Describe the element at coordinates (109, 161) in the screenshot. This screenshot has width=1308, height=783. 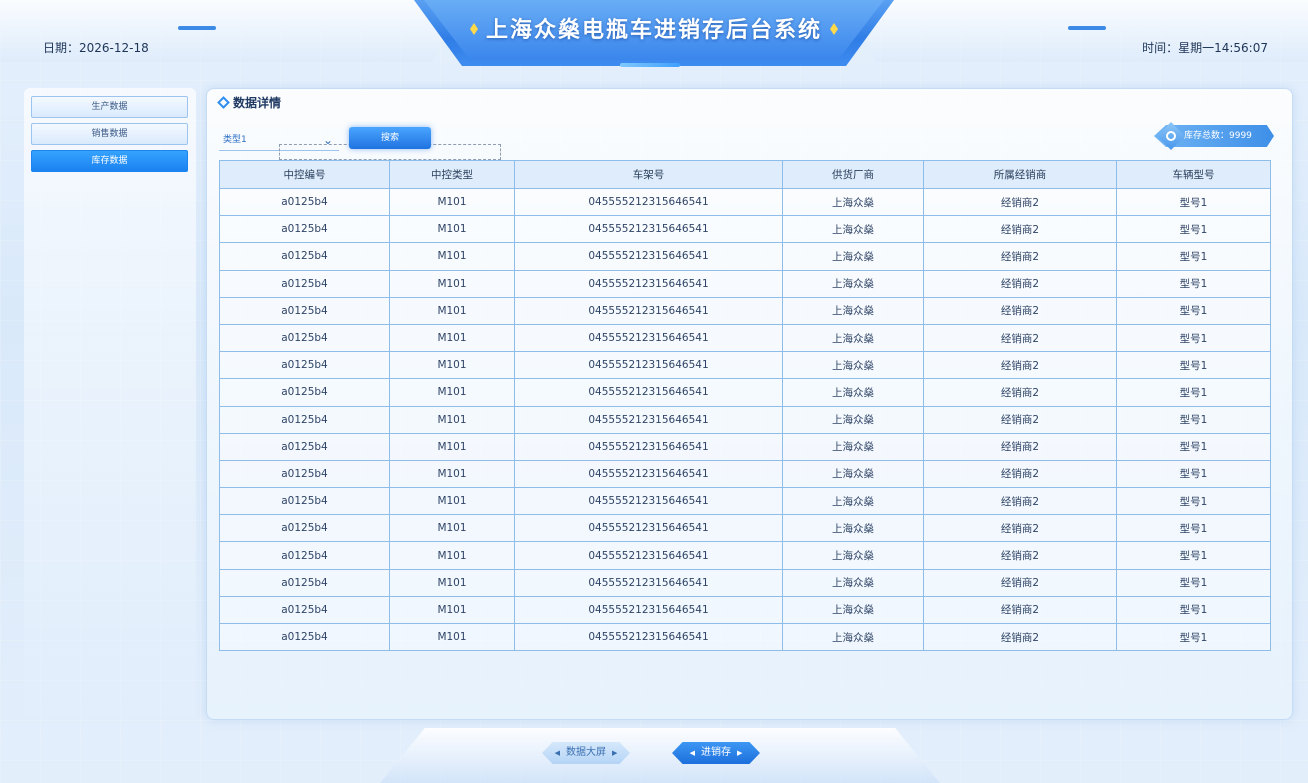
I see `sidebar-item-inventory: 库存数据` at that location.